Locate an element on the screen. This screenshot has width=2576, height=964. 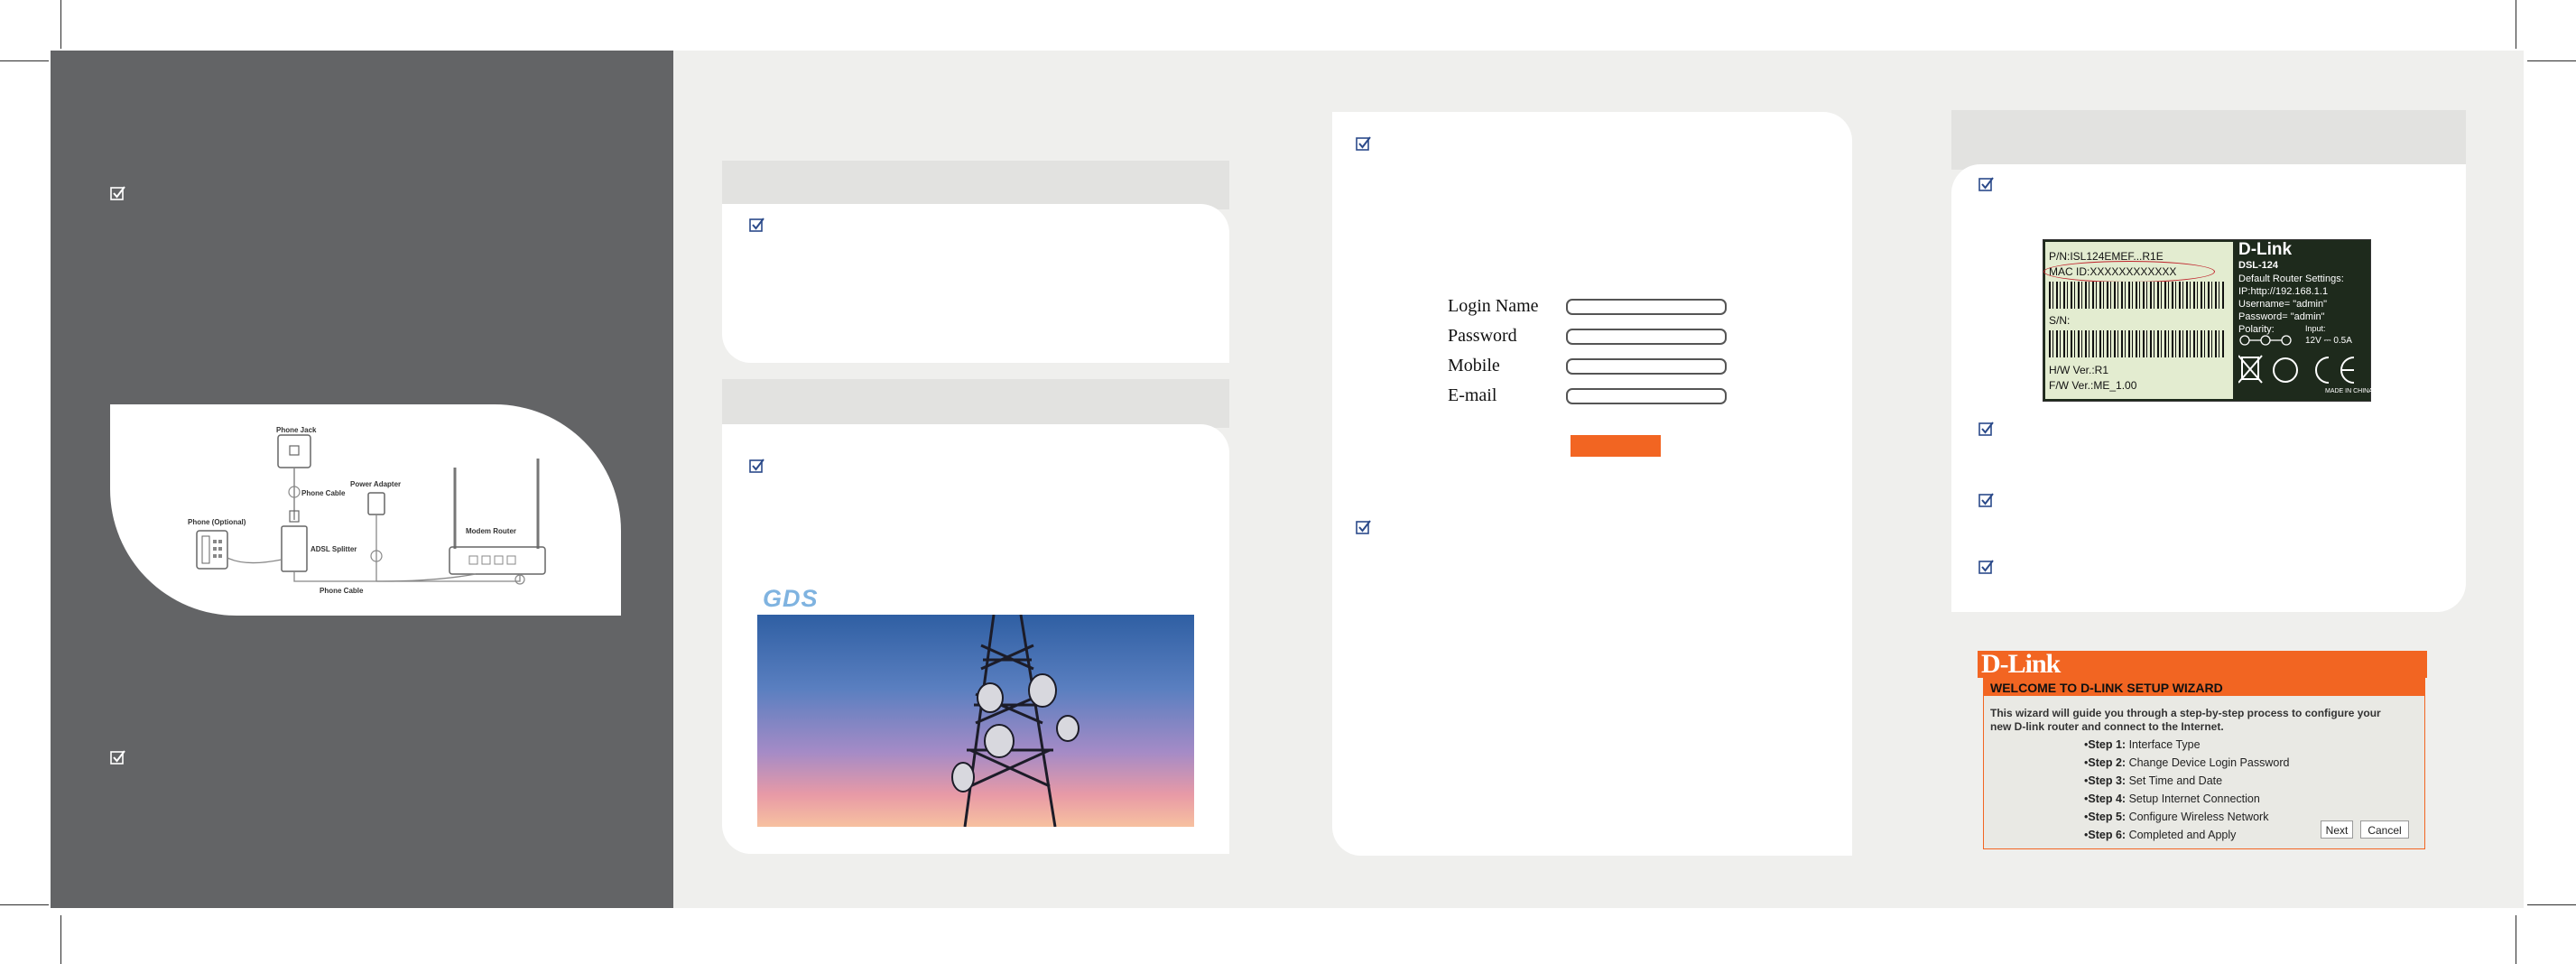
router-input: Input: is located at coordinates (2315, 328).